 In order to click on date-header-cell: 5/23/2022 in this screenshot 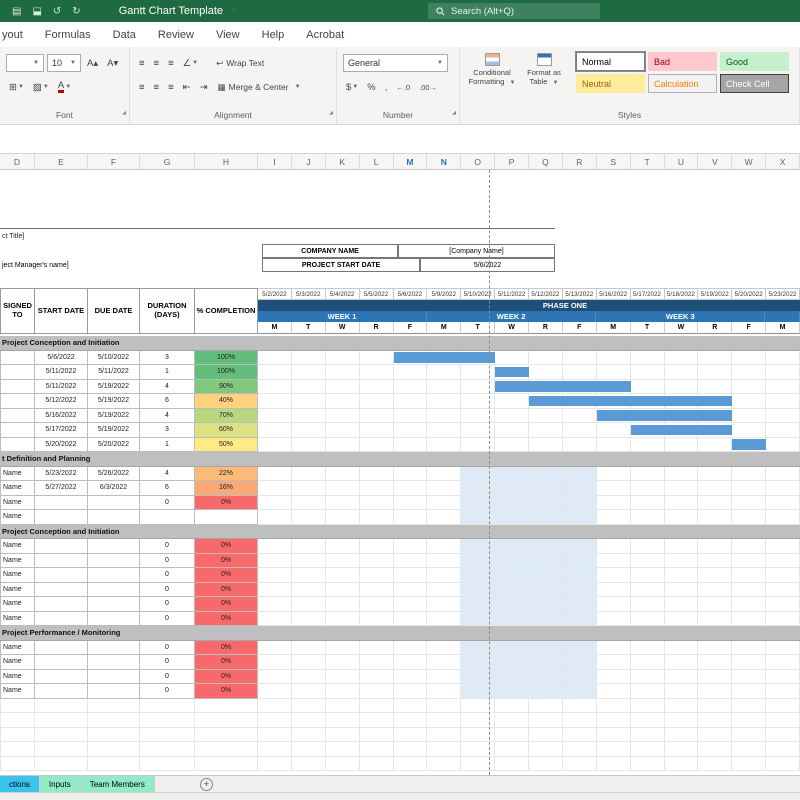, I will do `click(783, 294)`.